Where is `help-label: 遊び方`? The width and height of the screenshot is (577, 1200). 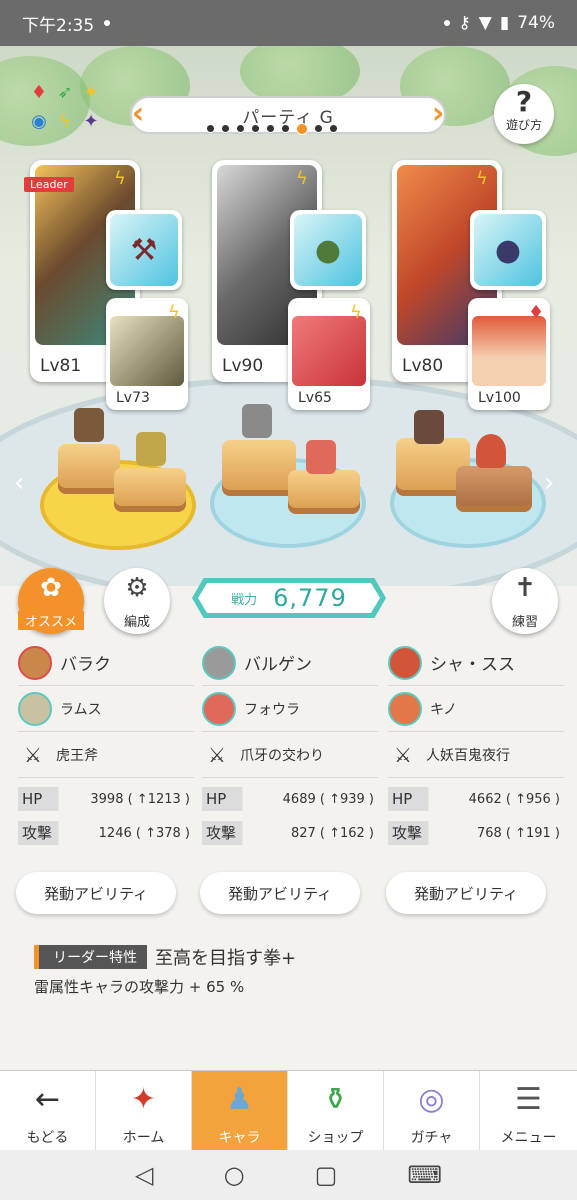
help-label: 遊び方 is located at coordinates (523, 125).